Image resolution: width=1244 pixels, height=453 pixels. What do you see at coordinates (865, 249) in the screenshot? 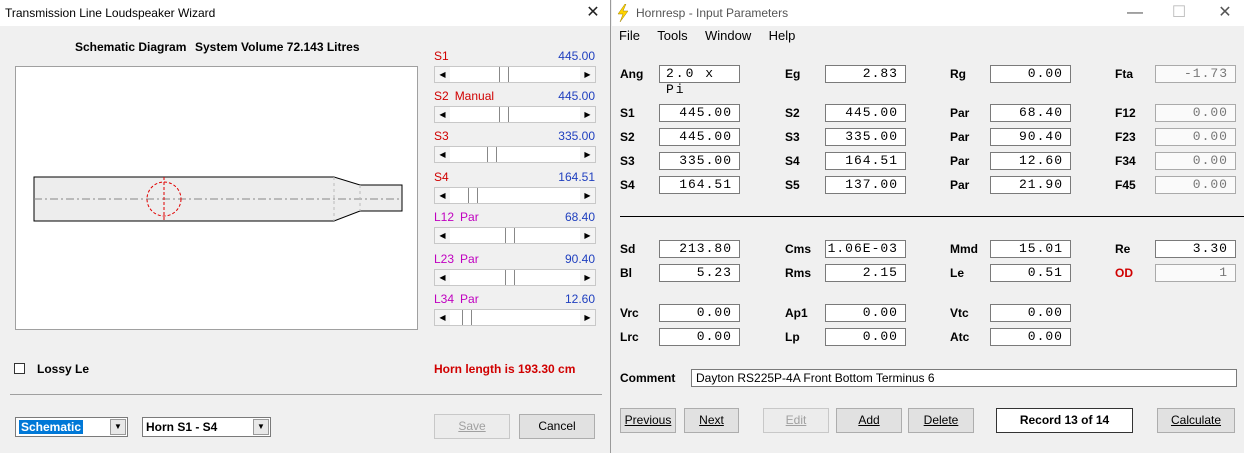
I see `param-field-cms: 1.06E-03` at bounding box center [865, 249].